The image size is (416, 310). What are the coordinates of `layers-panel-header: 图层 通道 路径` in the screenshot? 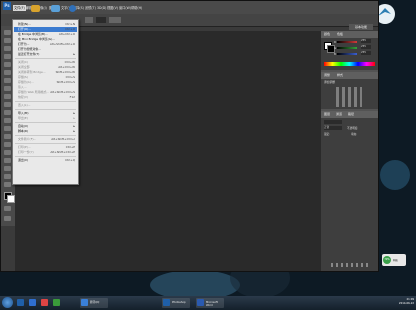 It's located at (349, 114).